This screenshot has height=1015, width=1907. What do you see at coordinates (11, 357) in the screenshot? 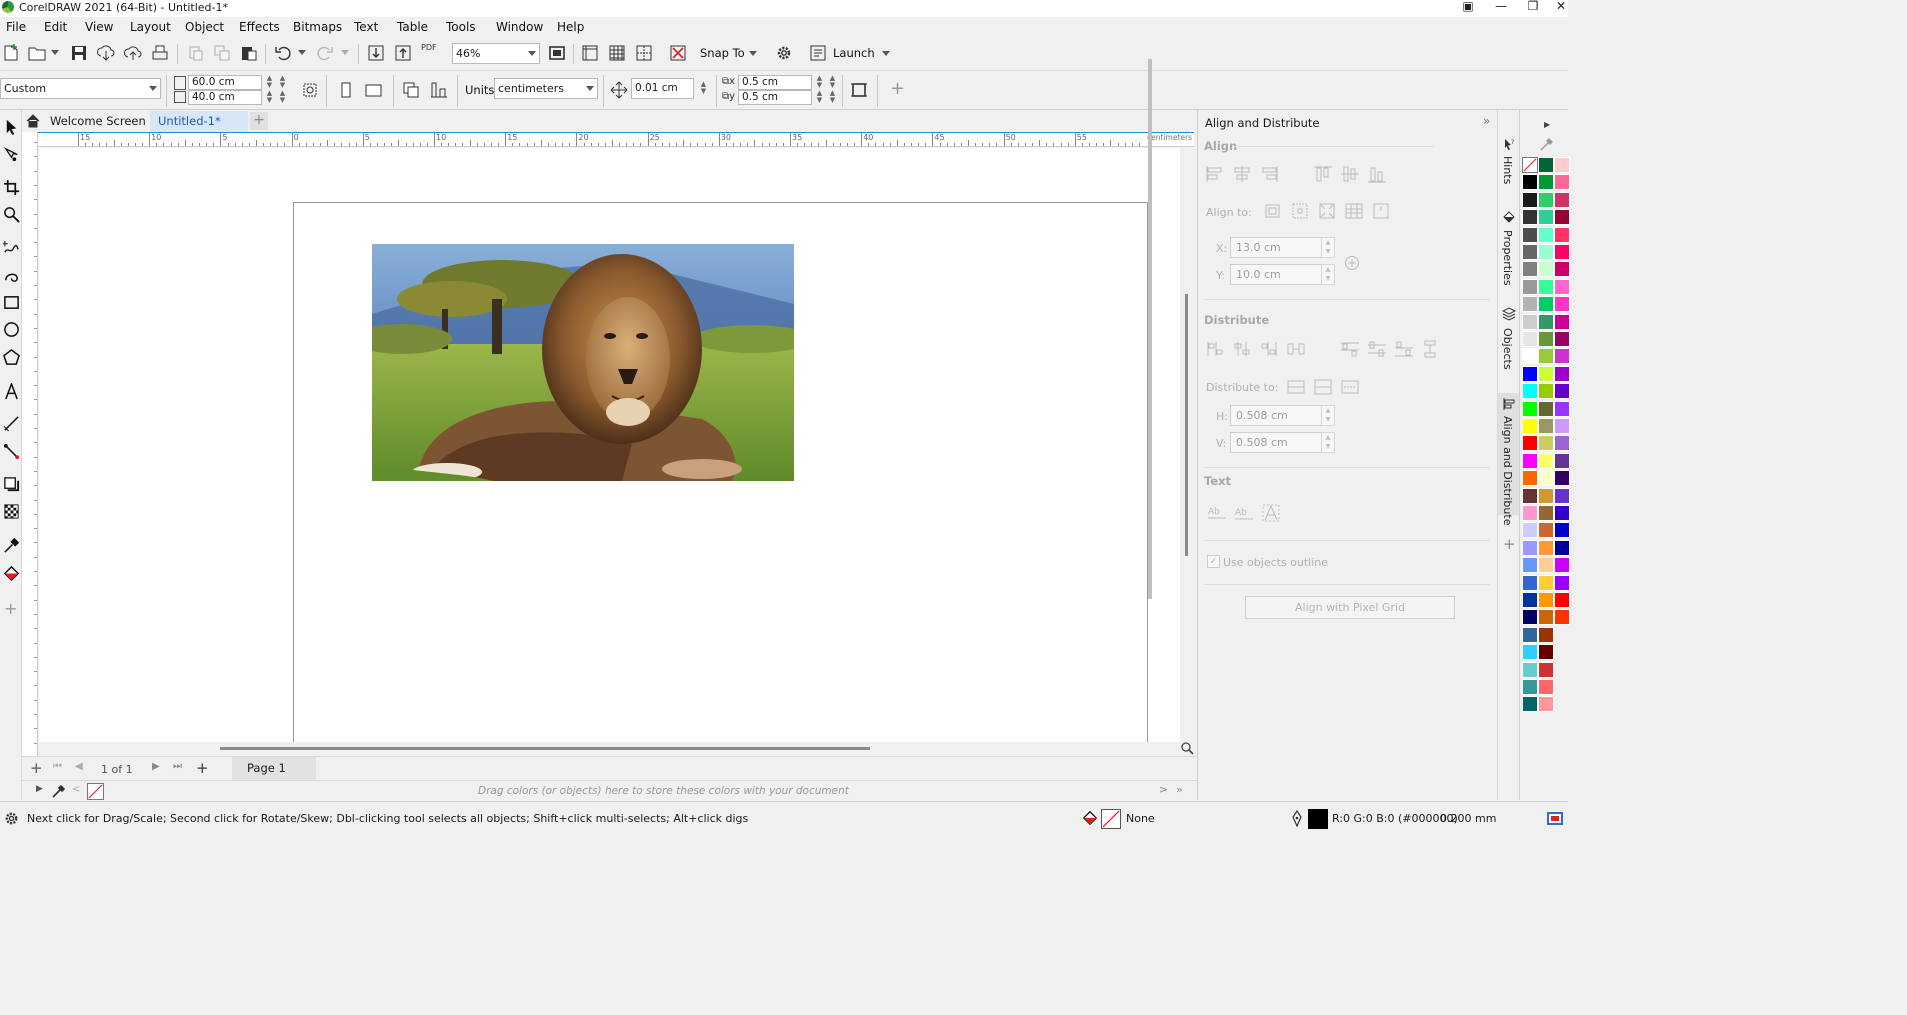
I see `polygon-tool-icon` at bounding box center [11, 357].